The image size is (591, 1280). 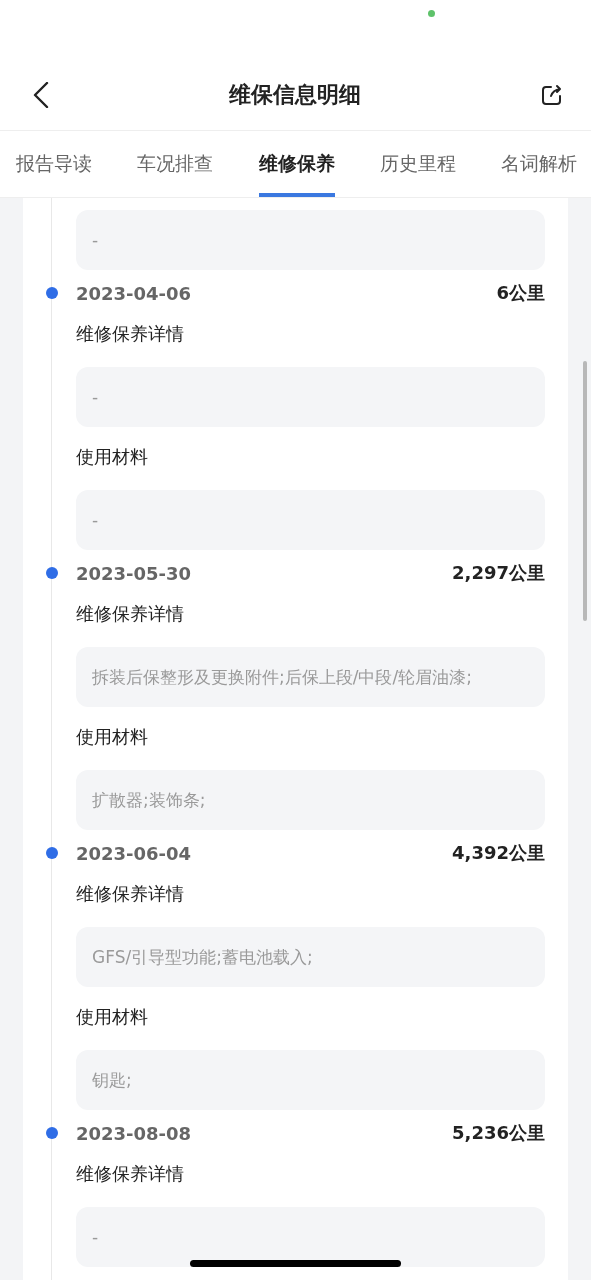 I want to click on share-icon, so click(x=552, y=95).